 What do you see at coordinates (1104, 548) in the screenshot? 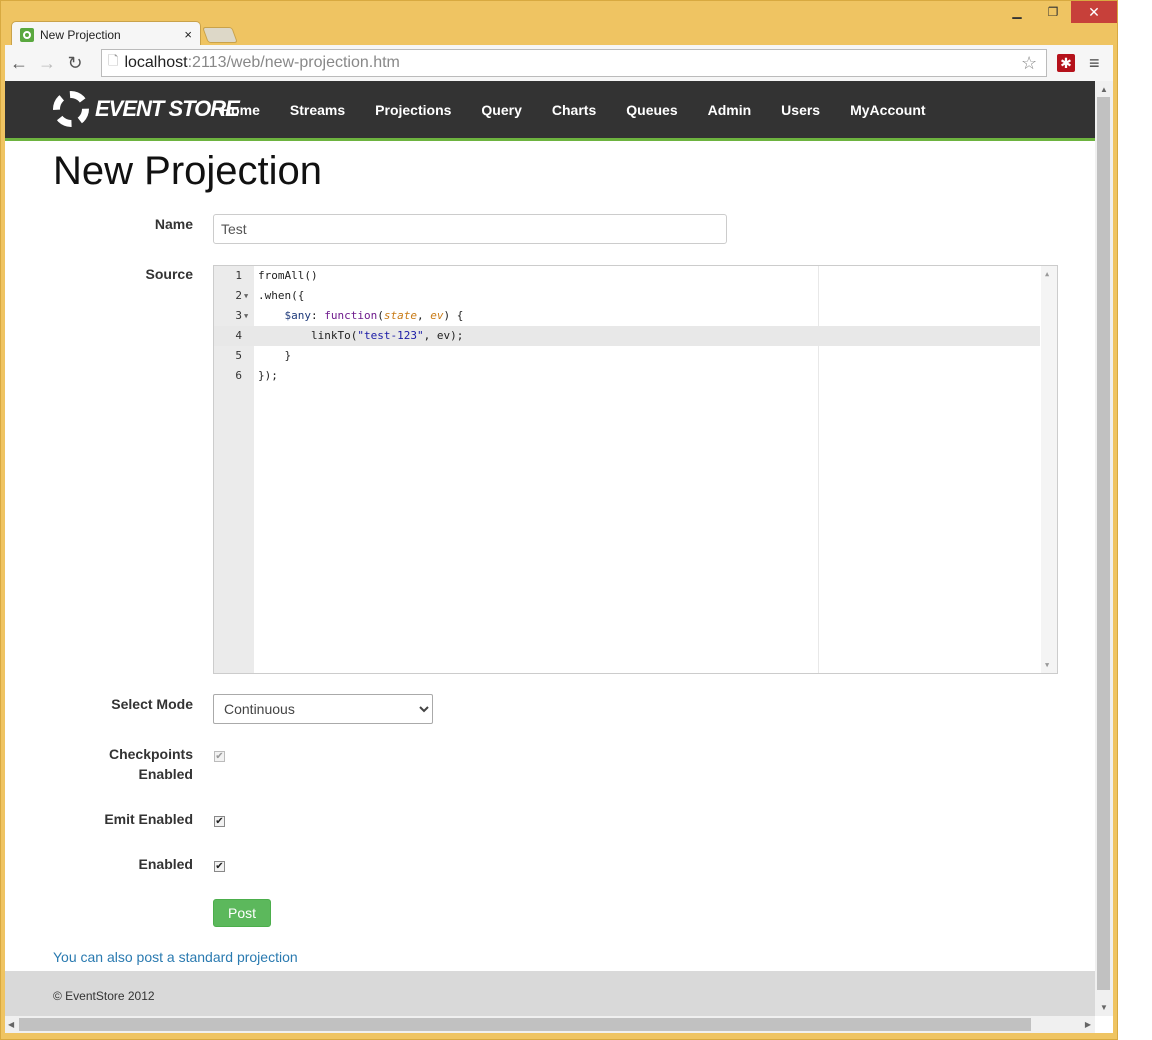
I see `vertical-scrollbar: ▲ ▼` at bounding box center [1104, 548].